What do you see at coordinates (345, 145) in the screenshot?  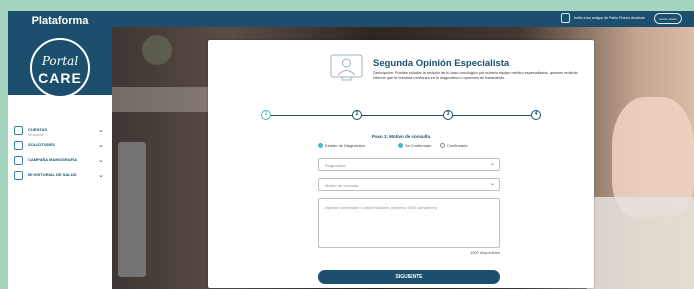 I see `radio-label: Estado de Diagnóstico` at bounding box center [345, 145].